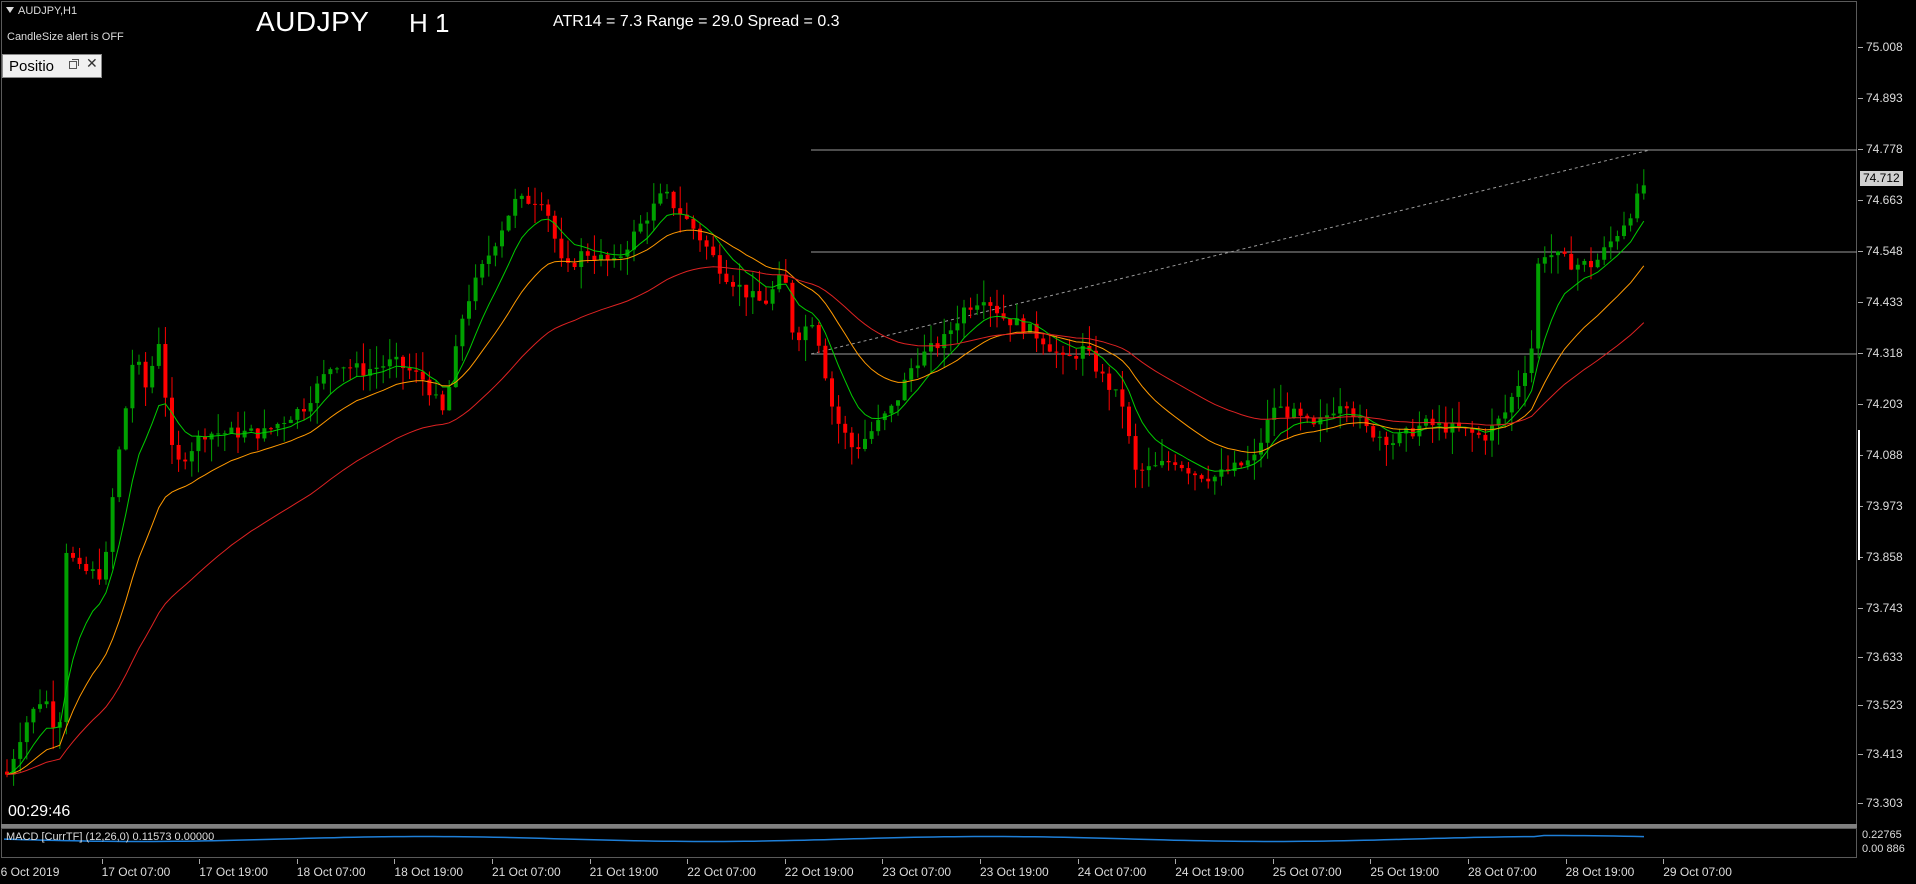 This screenshot has width=1916, height=884. What do you see at coordinates (1880, 199) in the screenshot?
I see `price-tick: 74.663` at bounding box center [1880, 199].